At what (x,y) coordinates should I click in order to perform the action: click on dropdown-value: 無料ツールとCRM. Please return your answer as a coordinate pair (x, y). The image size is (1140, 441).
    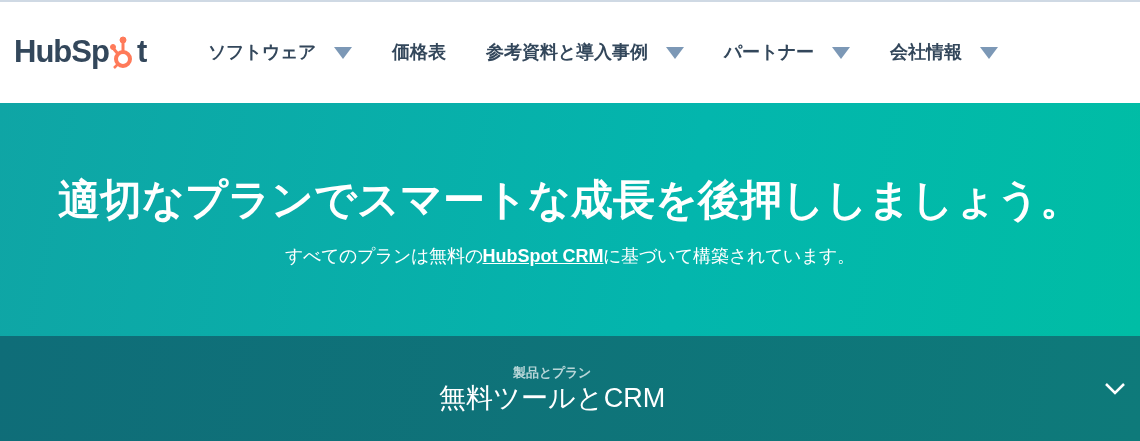
    Looking at the image, I should click on (552, 398).